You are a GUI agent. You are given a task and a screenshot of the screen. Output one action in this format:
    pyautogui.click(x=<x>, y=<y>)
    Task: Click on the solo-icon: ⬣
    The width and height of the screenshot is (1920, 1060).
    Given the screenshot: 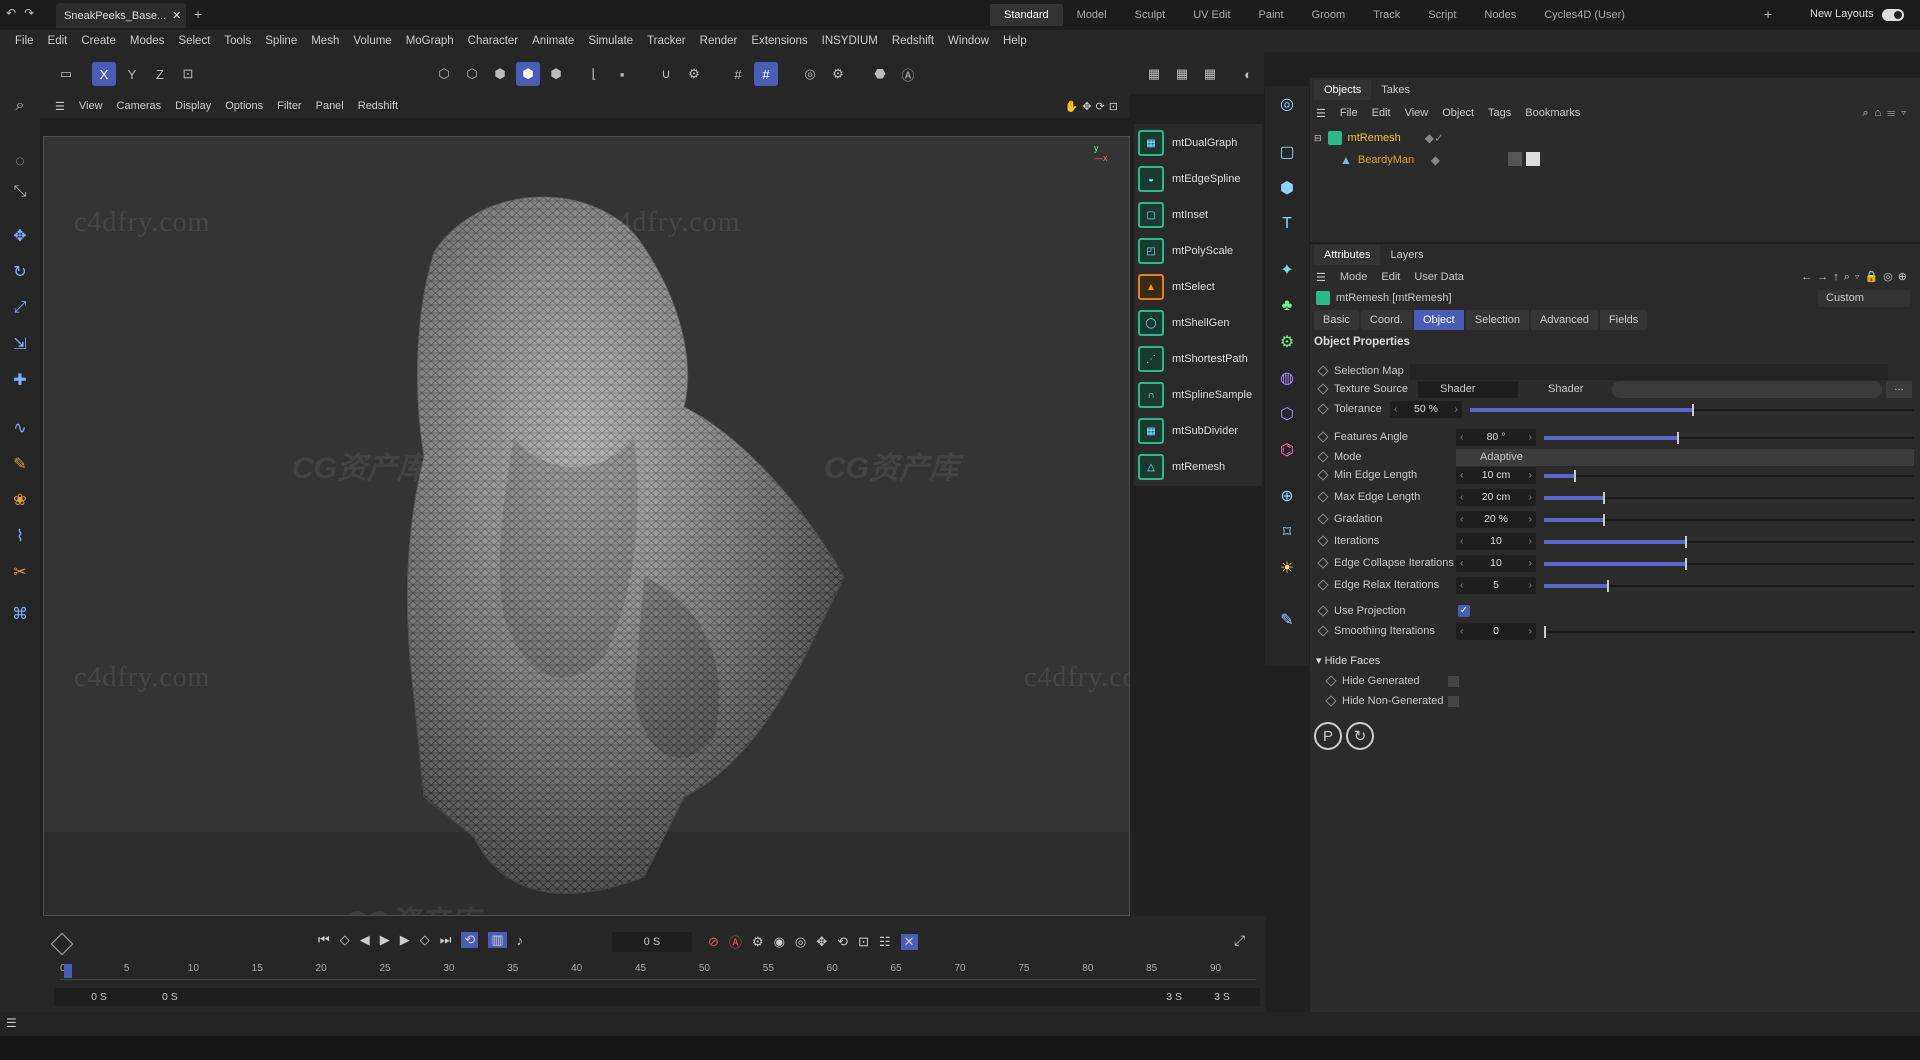 What is the action you would take?
    pyautogui.click(x=880, y=74)
    